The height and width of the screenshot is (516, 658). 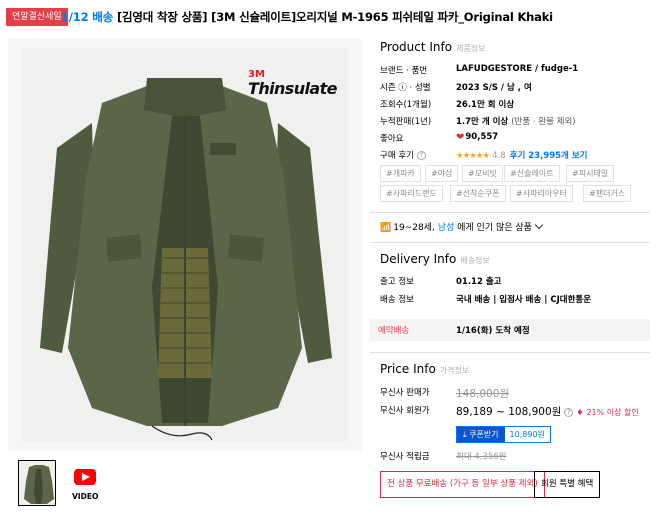 What do you see at coordinates (397, 156) in the screenshot?
I see `review-label: 구매 후기` at bounding box center [397, 156].